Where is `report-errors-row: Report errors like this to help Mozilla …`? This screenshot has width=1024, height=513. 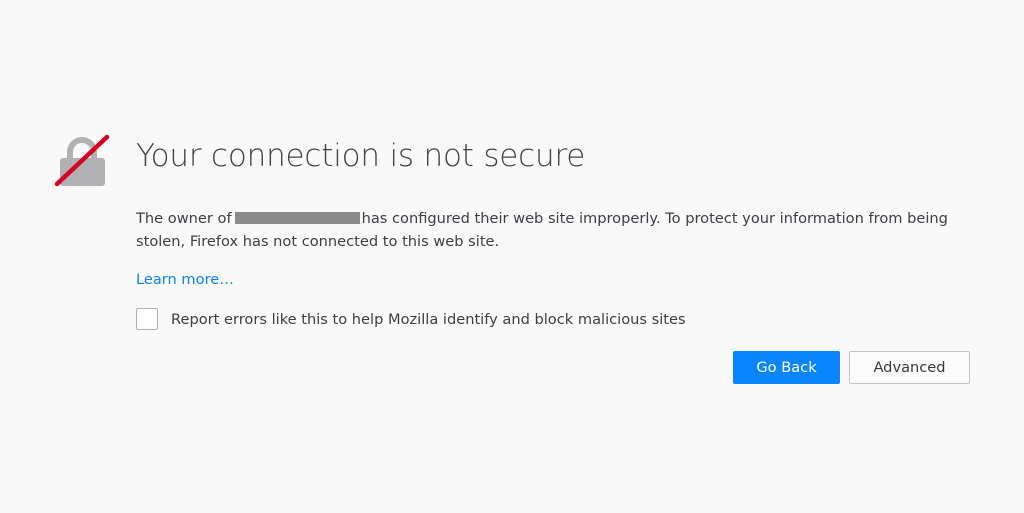
report-errors-row: Report errors like this to help Mozilla … is located at coordinates (411, 319).